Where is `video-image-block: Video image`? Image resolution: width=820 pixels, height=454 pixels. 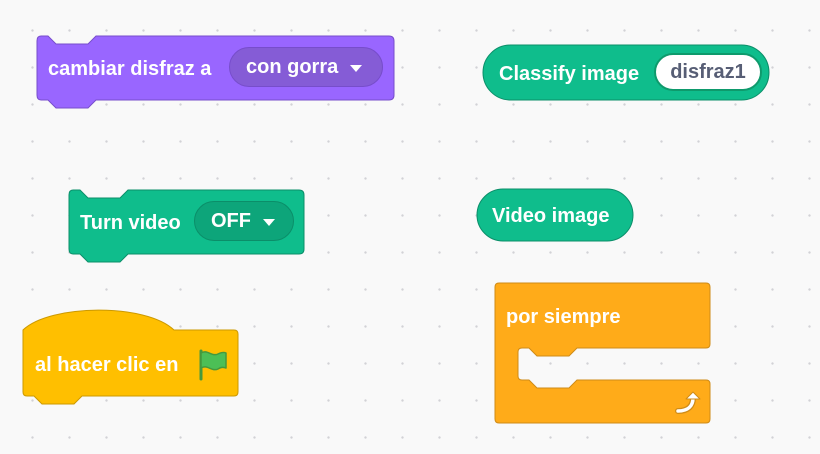
video-image-block: Video image is located at coordinates (556, 216).